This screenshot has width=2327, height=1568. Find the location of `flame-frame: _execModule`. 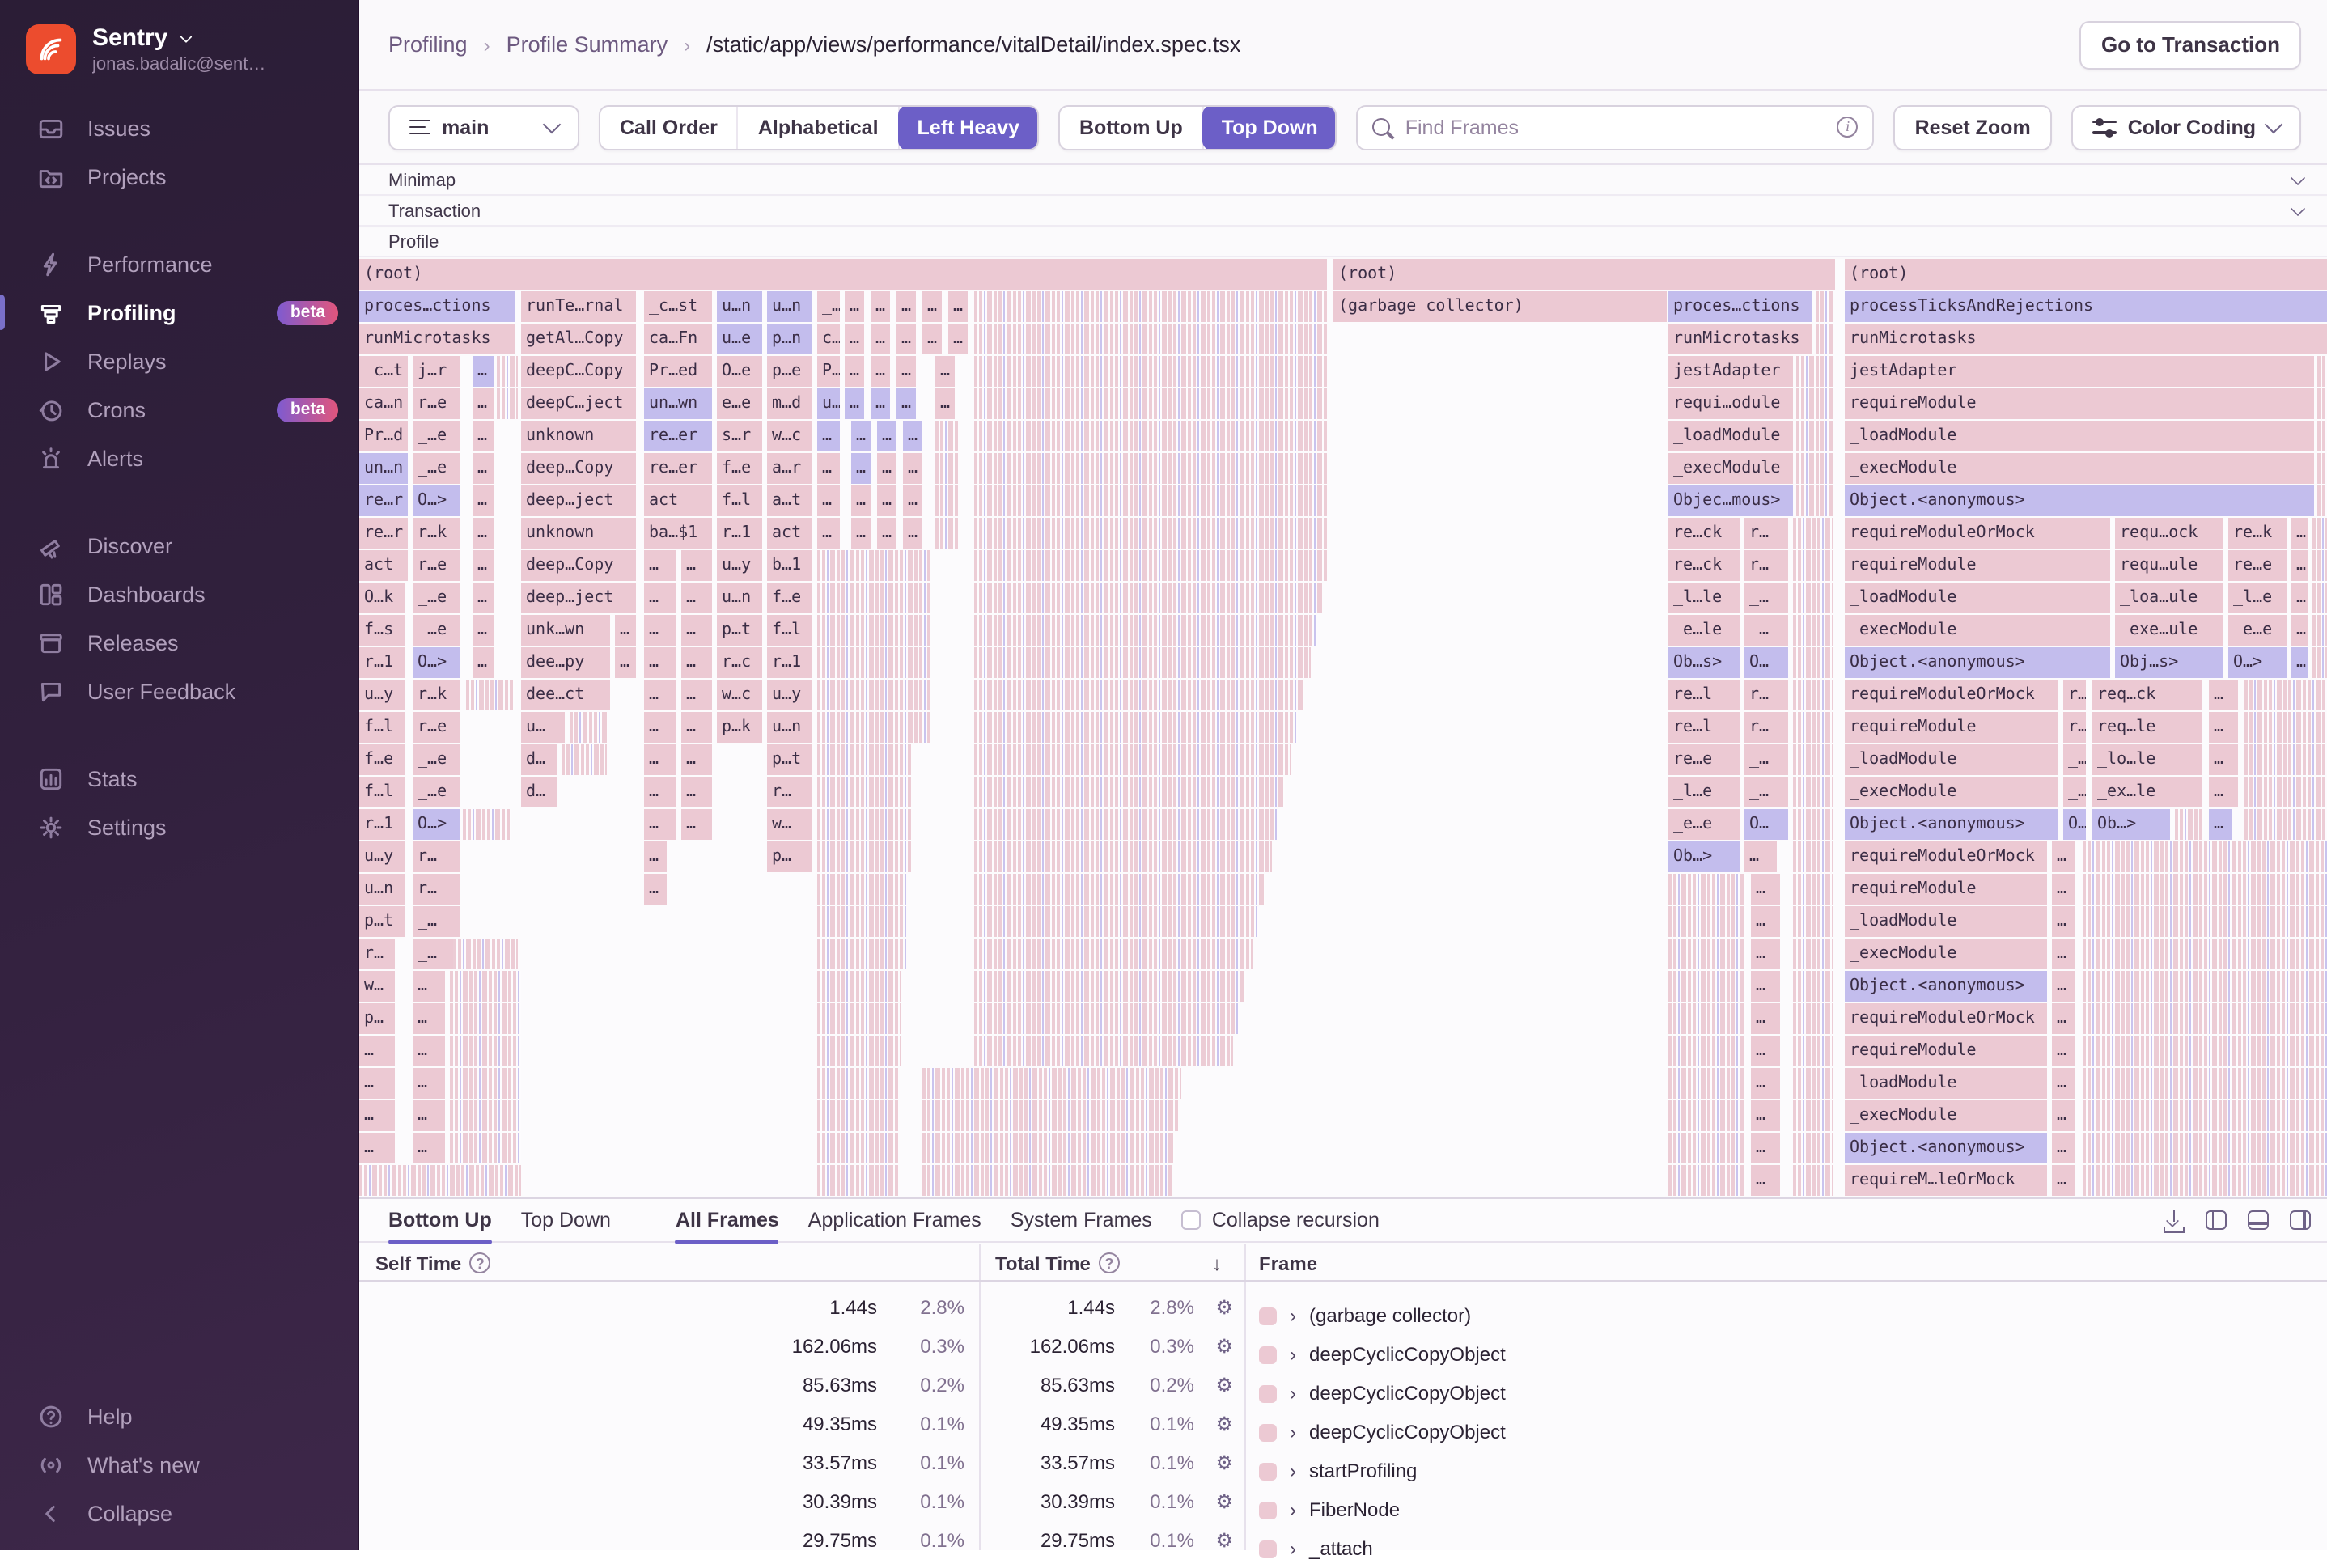

flame-frame: _execModule is located at coordinates (1951, 792).